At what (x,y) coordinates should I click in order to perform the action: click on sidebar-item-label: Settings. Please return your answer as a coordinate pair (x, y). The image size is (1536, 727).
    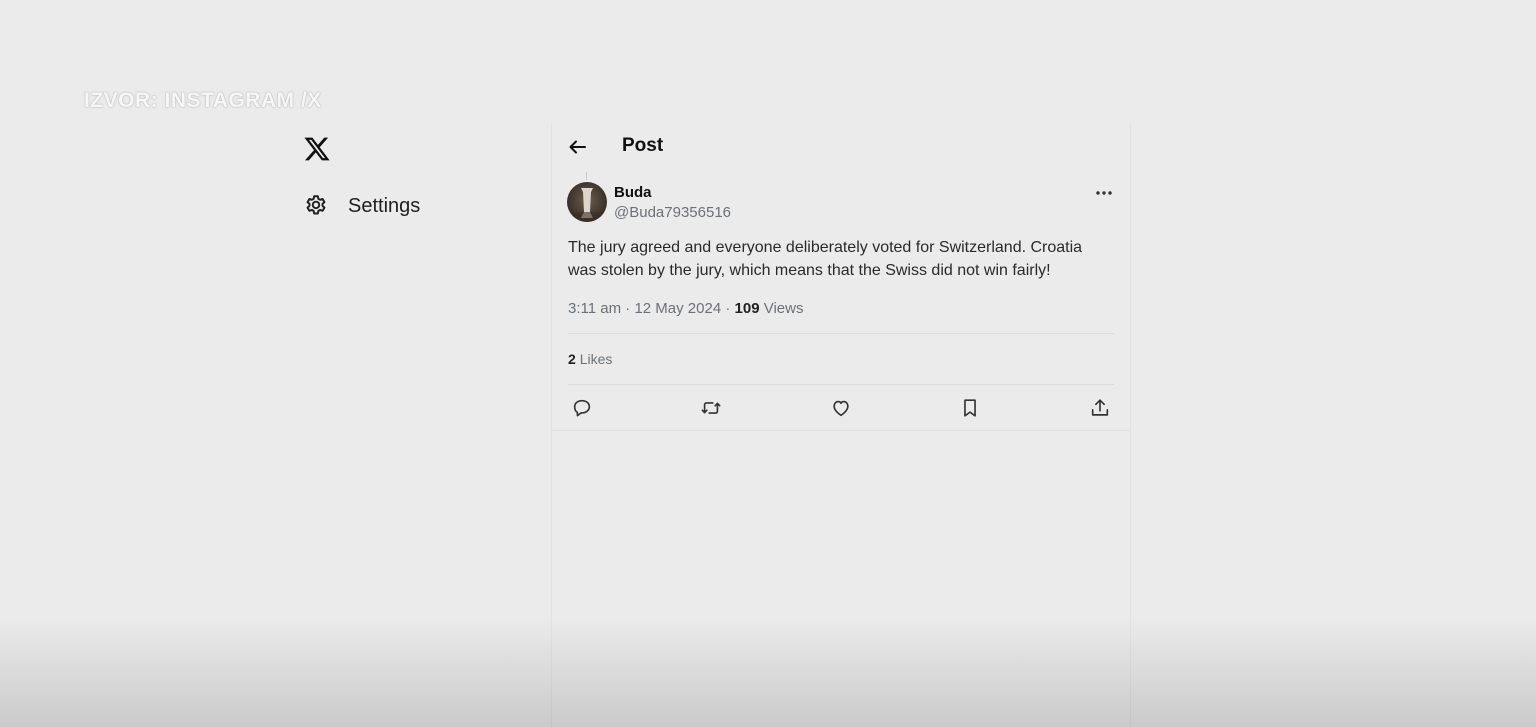
    Looking at the image, I should click on (384, 205).